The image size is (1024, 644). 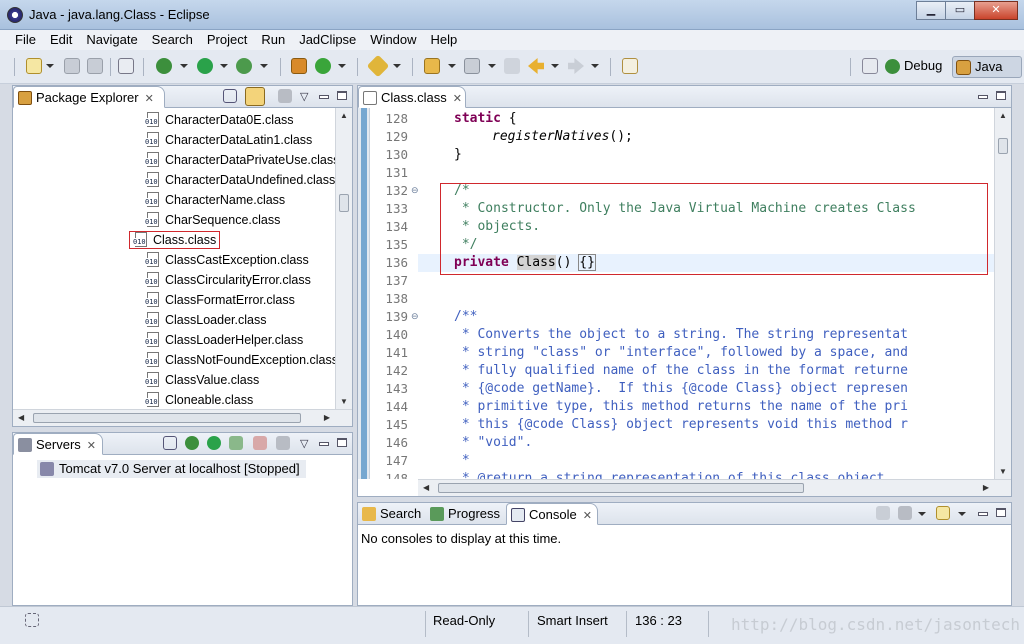 I want to click on list-item: 010 ClassLoader.class, so click(x=205, y=320).